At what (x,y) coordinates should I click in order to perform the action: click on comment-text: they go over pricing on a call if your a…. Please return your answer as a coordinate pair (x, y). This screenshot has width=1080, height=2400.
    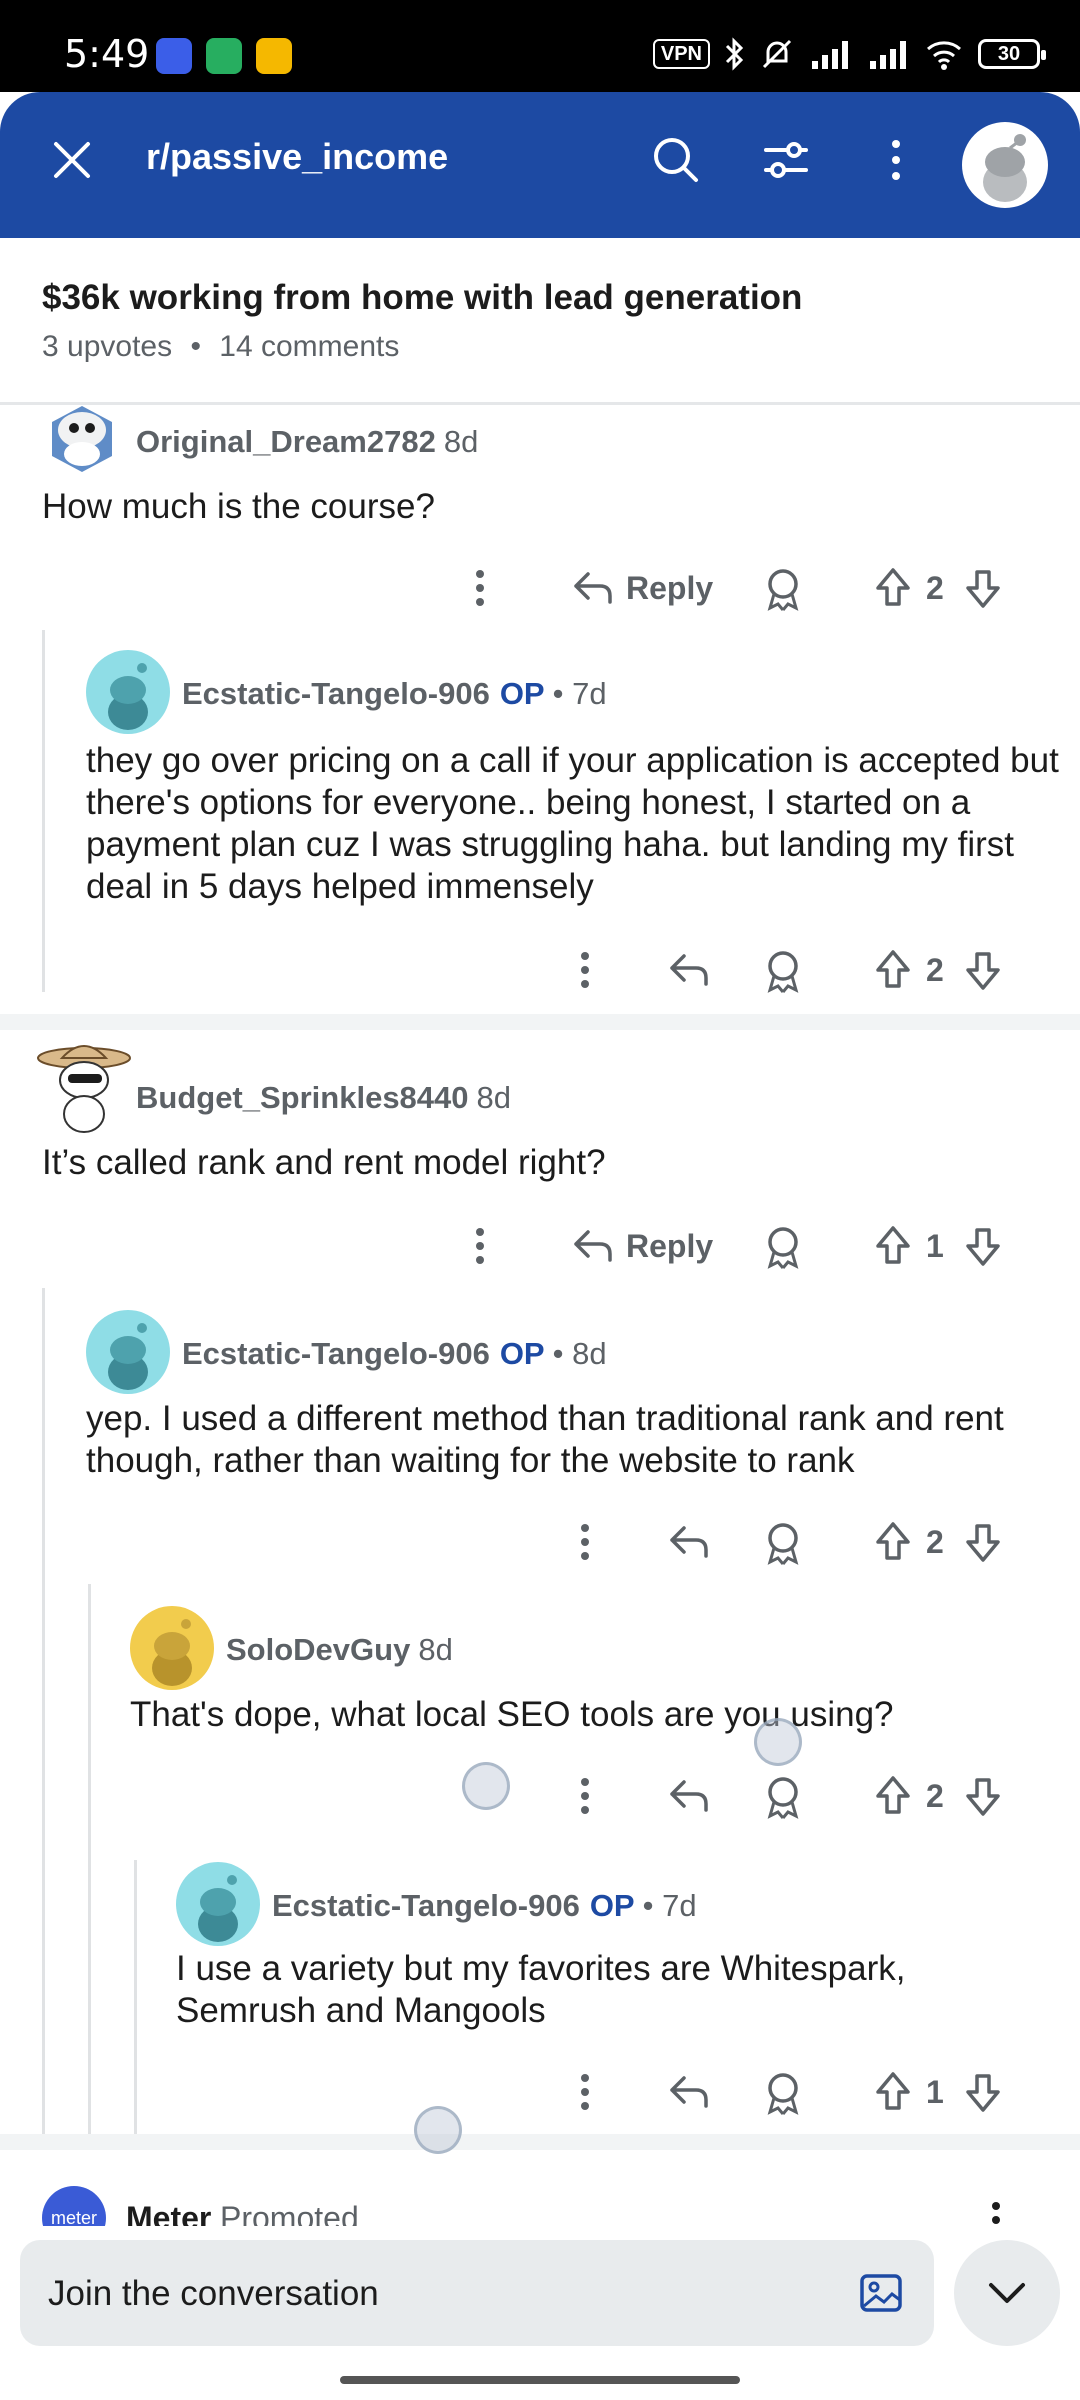
    Looking at the image, I should click on (572, 823).